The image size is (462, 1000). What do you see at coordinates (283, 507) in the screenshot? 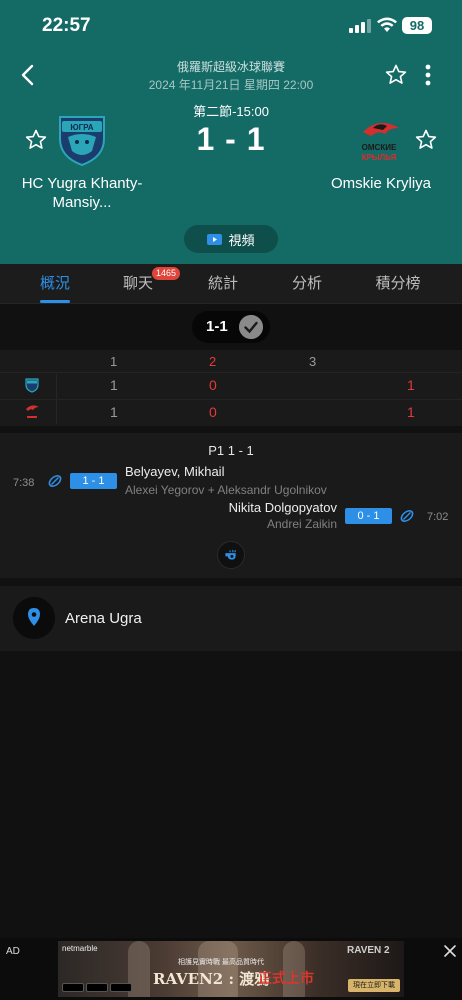
I see `goal-scorer: Nikita Dolgopyatov` at bounding box center [283, 507].